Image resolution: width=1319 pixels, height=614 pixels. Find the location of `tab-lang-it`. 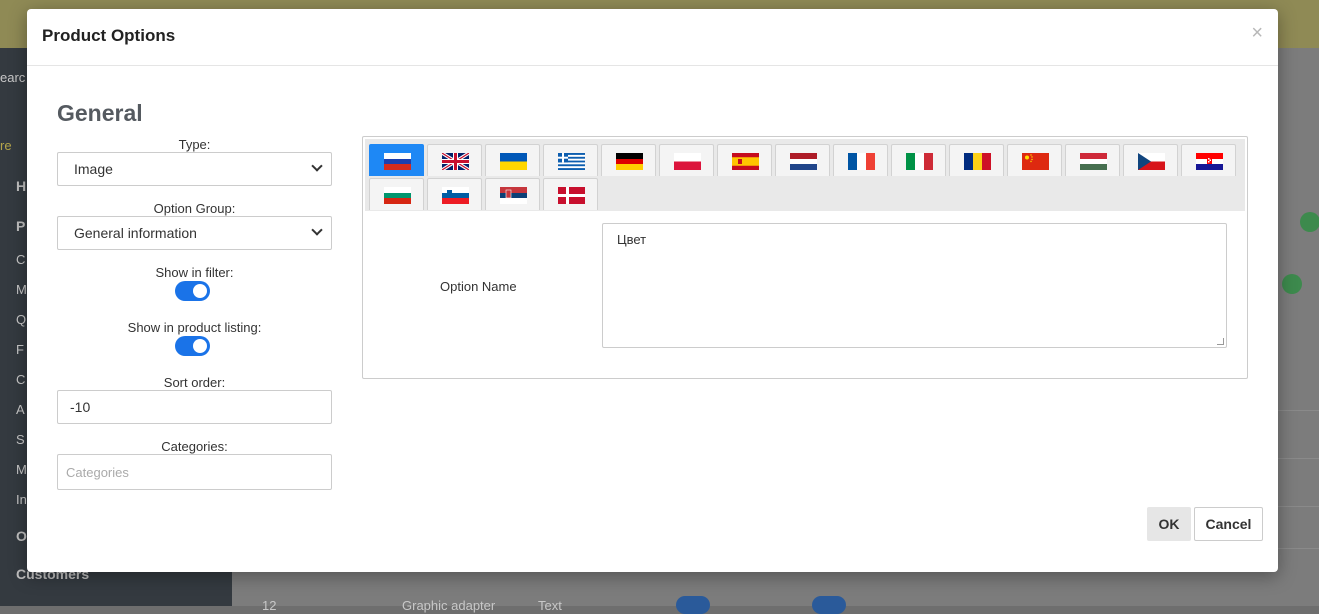

tab-lang-it is located at coordinates (918, 160).